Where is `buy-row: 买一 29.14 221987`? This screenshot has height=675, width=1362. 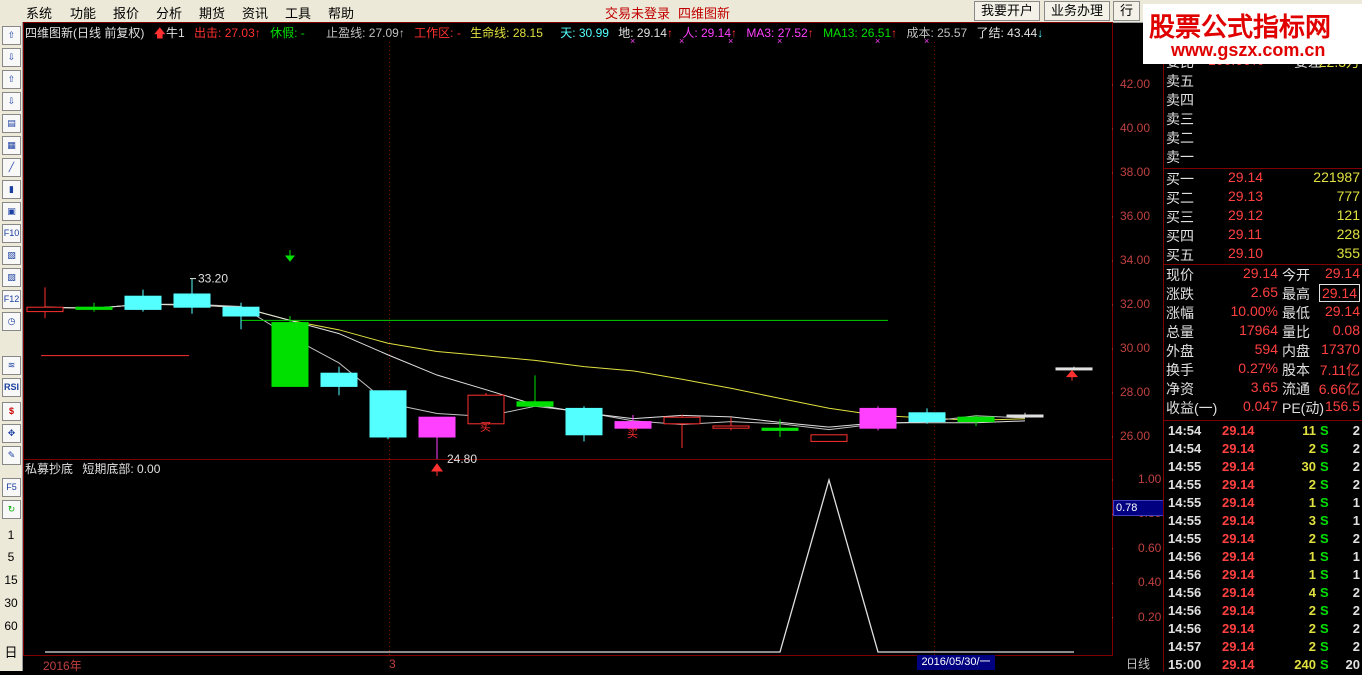
buy-row: 买一 29.14 221987 is located at coordinates (1264, 178).